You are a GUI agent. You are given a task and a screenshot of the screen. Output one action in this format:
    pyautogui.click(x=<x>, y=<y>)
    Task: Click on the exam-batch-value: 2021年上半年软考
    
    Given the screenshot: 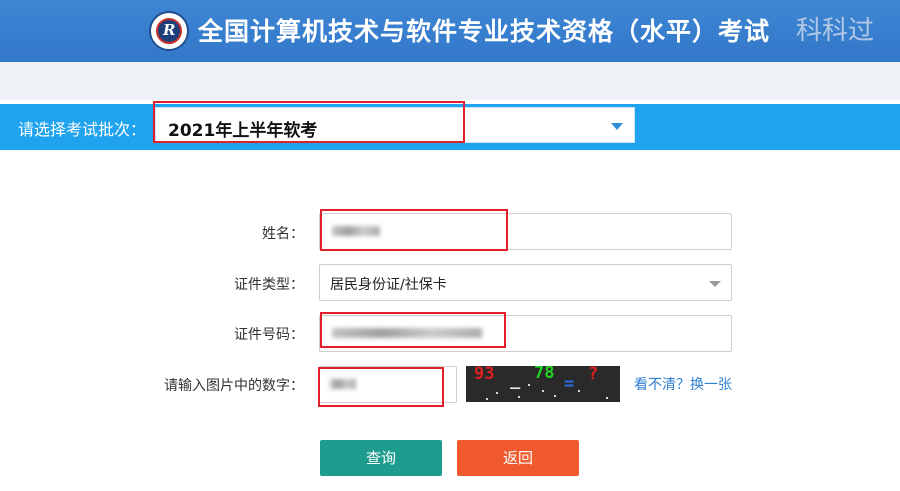 What is the action you would take?
    pyautogui.click(x=243, y=131)
    